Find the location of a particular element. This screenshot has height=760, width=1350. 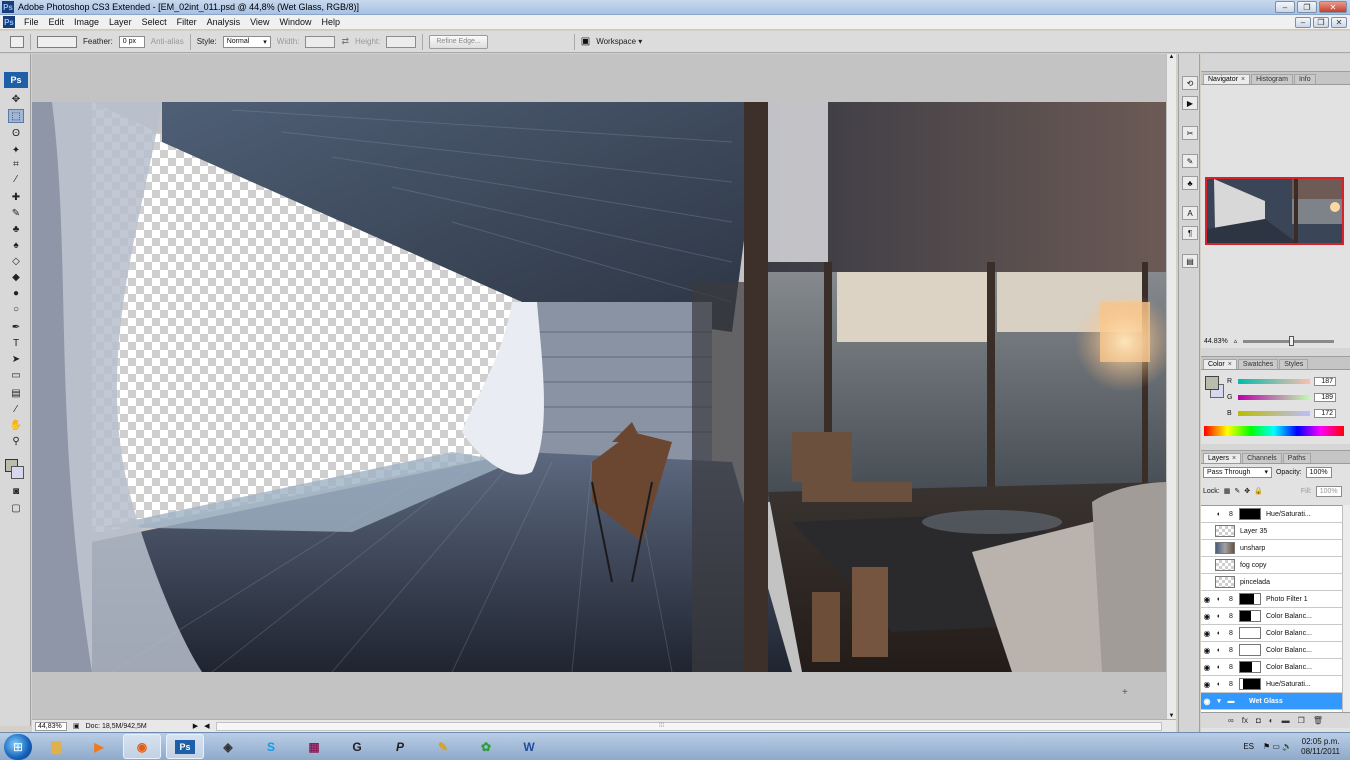

background-color-swatch is located at coordinates (17, 472).